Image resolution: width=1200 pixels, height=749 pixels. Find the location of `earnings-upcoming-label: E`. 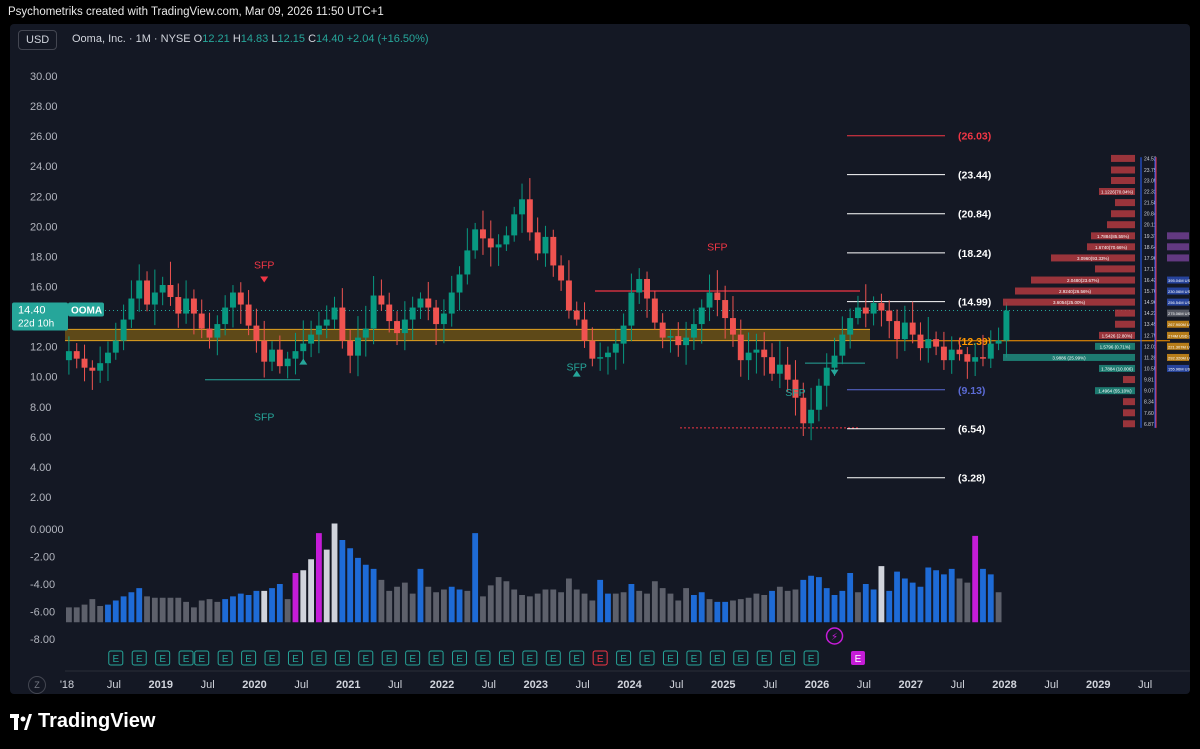

earnings-upcoming-label: E is located at coordinates (858, 659).